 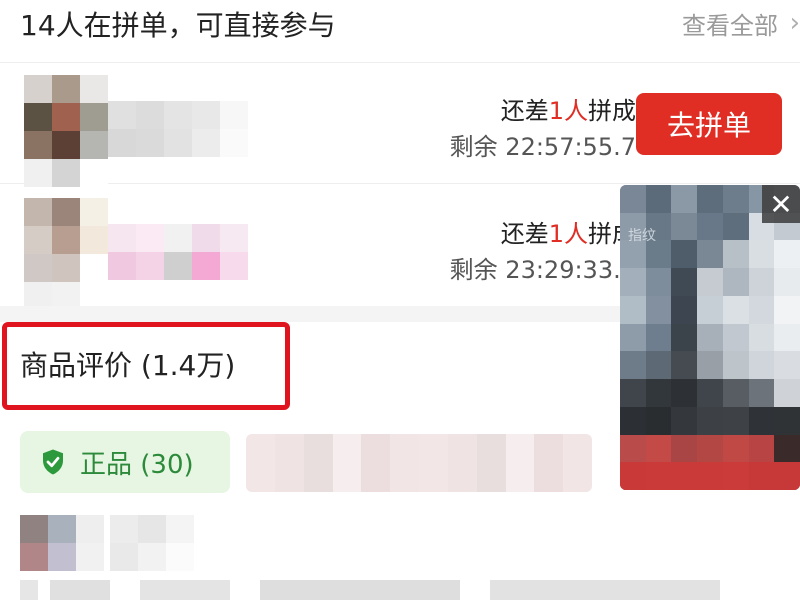 What do you see at coordinates (730, 23) in the screenshot?
I see `view-all-link: 查看全部` at bounding box center [730, 23].